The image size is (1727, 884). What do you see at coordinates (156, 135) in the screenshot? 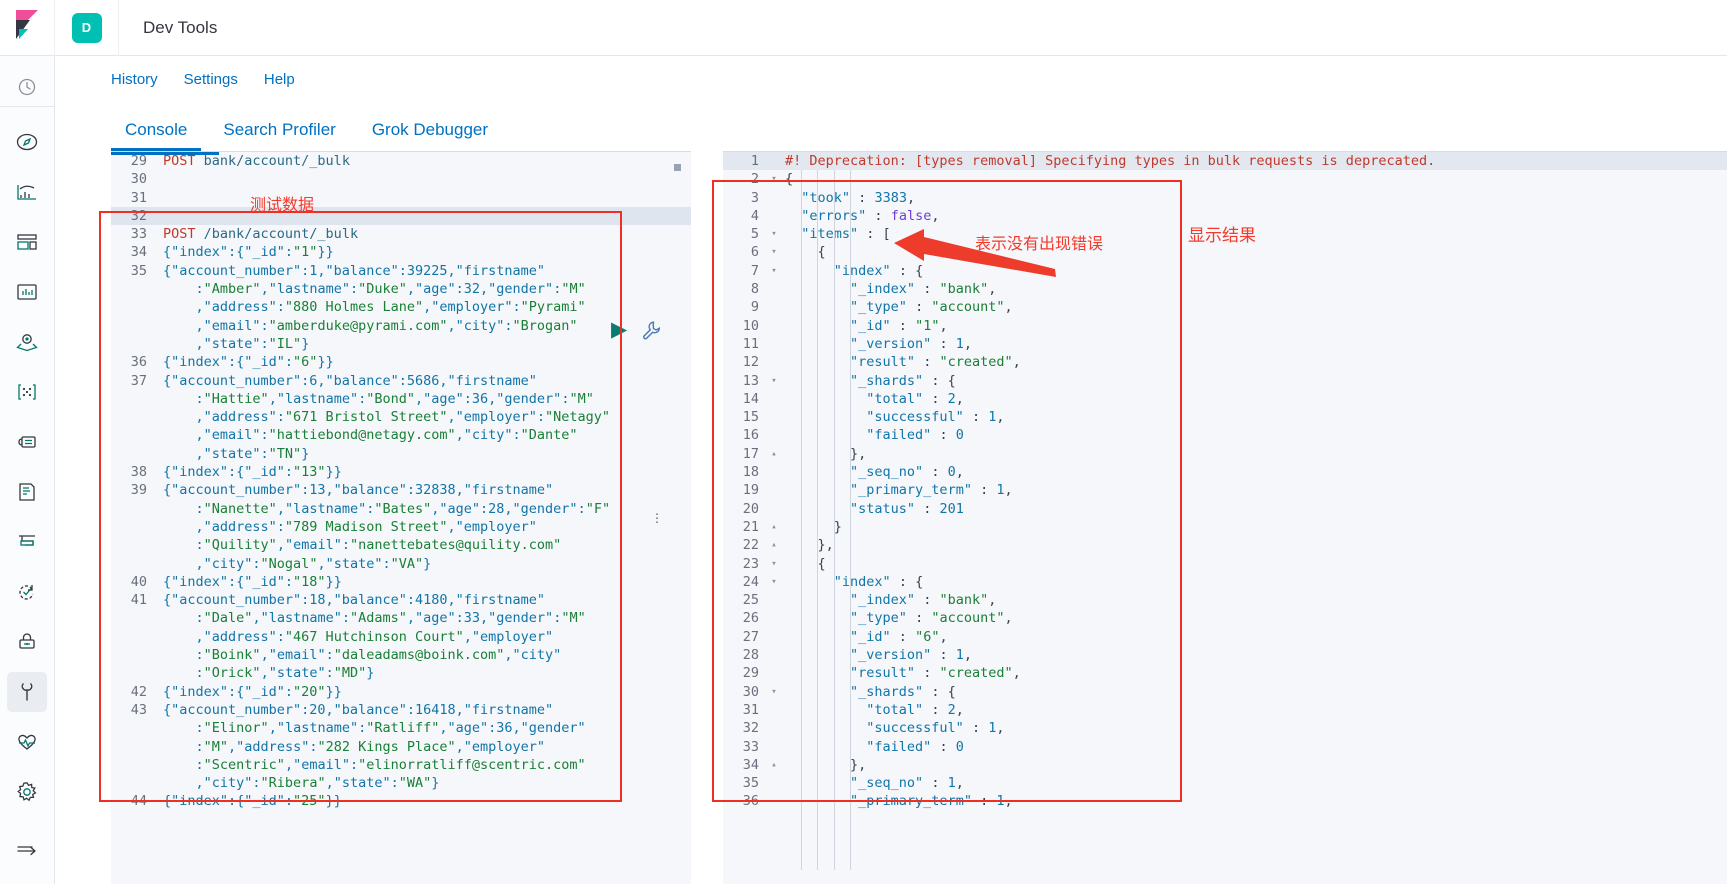
I see `tab-console: Console` at bounding box center [156, 135].